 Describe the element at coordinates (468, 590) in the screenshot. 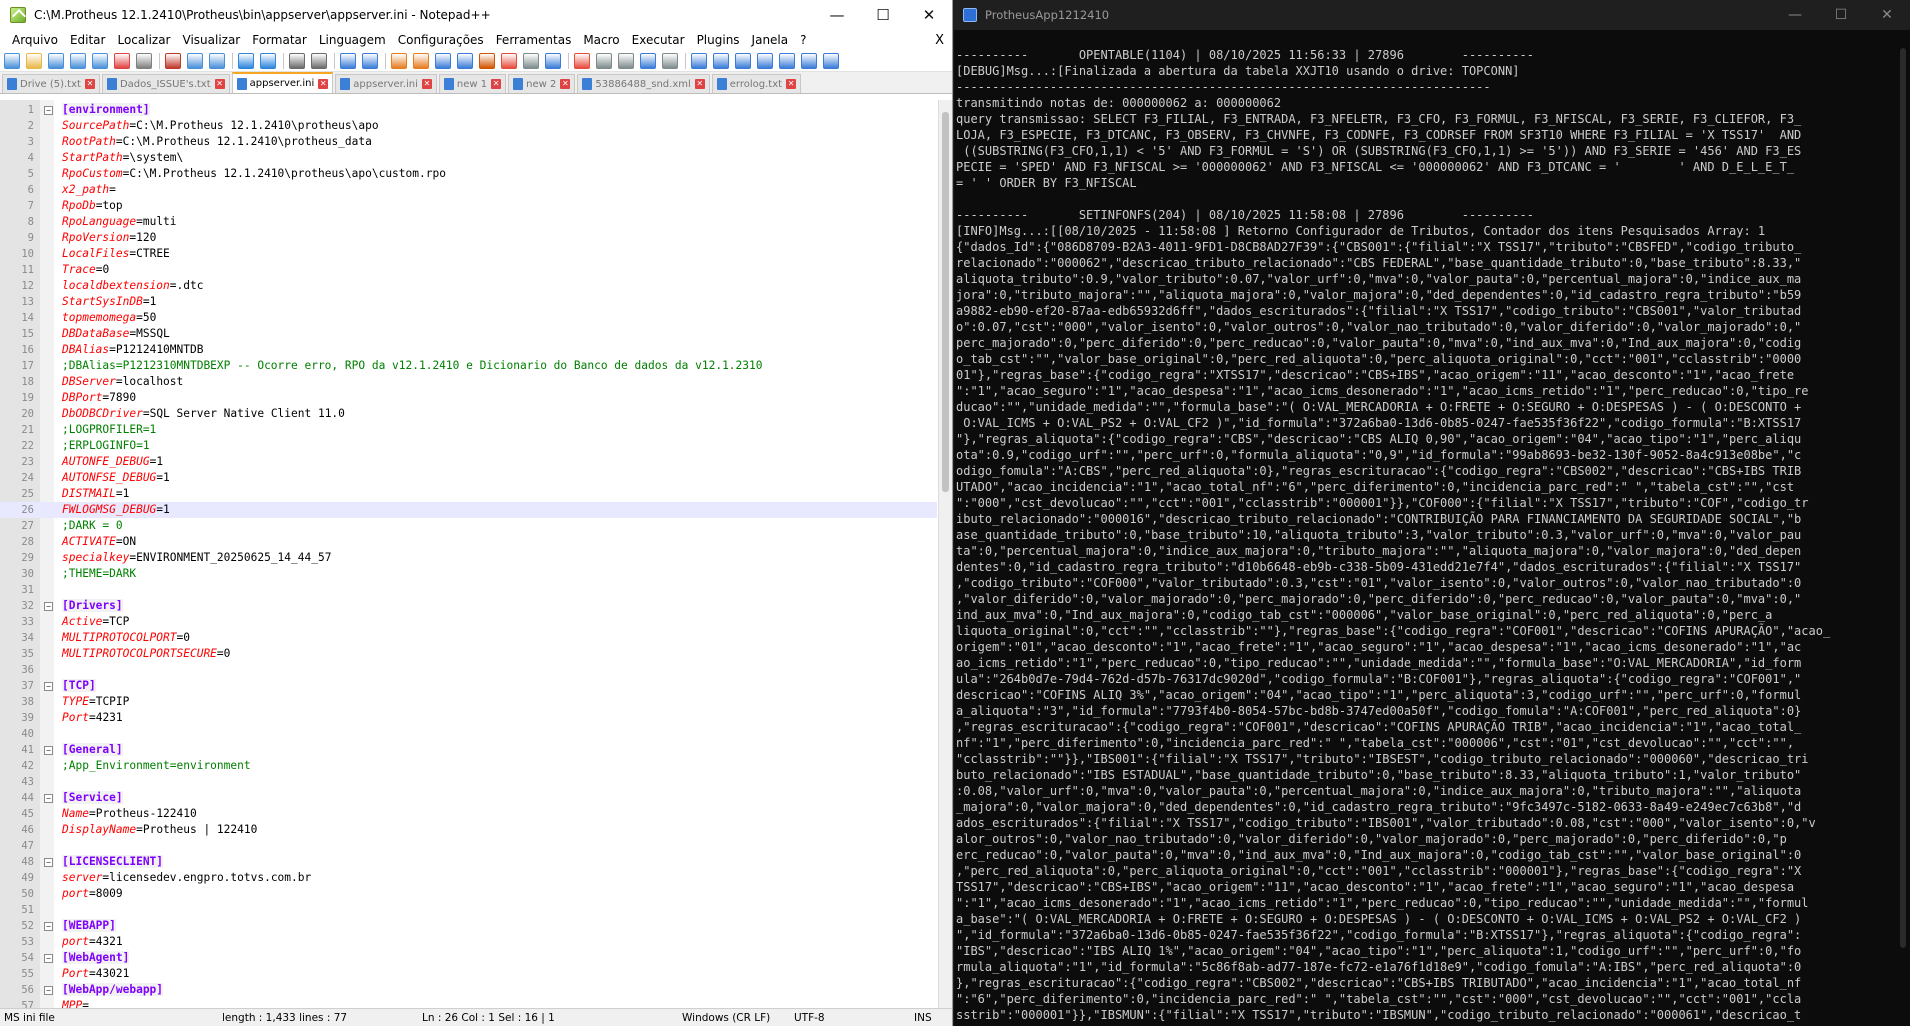

I see `editor-line: 31` at that location.